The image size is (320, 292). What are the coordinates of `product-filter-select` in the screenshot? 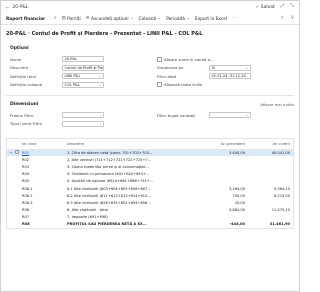 It's located at (83, 115).